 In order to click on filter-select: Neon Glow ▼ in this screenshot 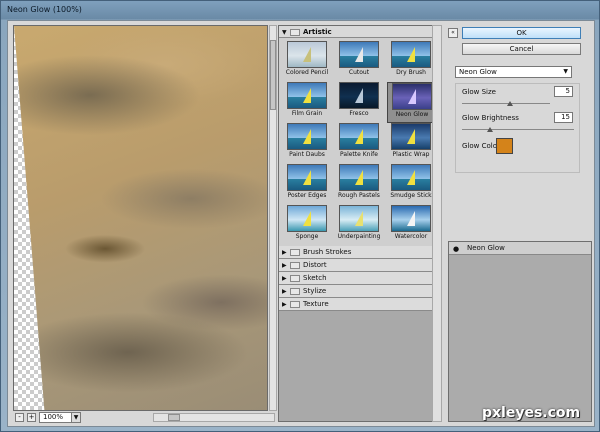, I will do `click(513, 72)`.